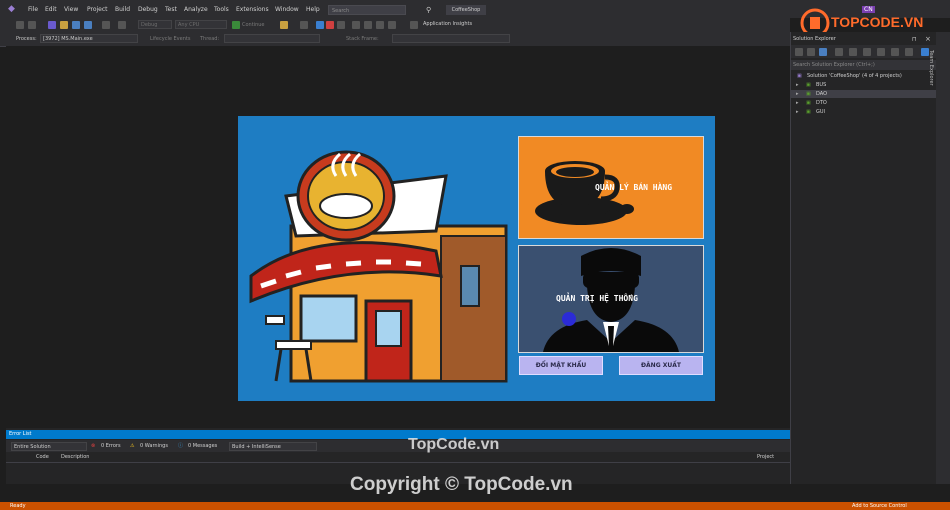 The image size is (950, 510). What do you see at coordinates (88, 25) in the screenshot?
I see `save-all-icon` at bounding box center [88, 25].